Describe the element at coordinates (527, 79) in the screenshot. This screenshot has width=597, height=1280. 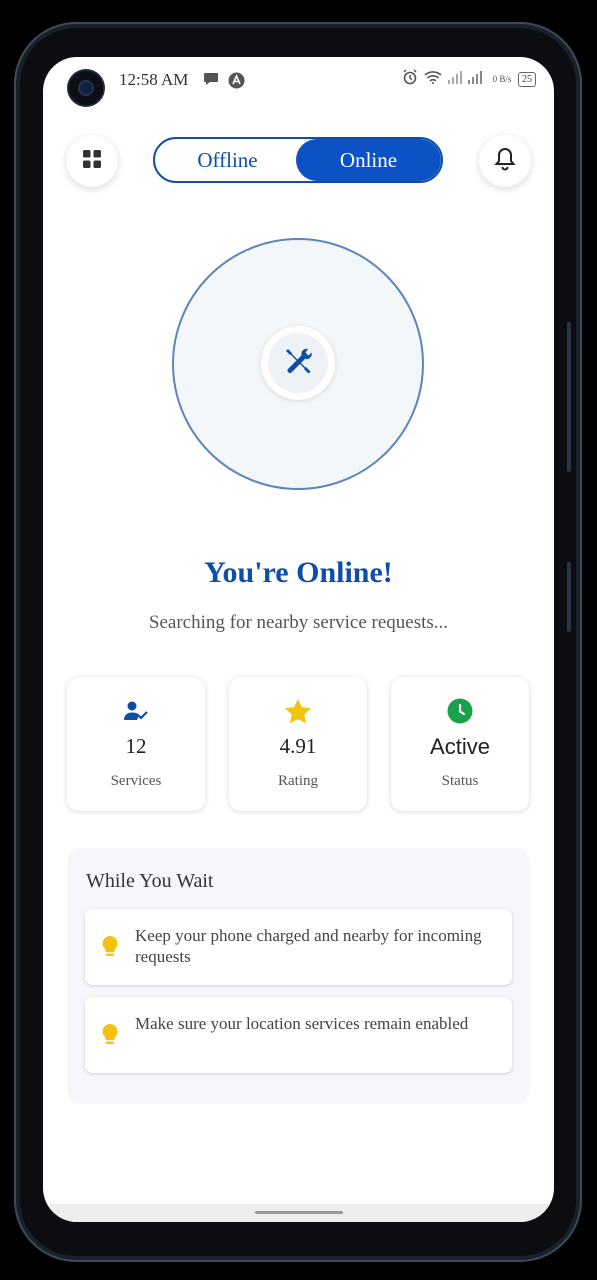
I see `battery-indicator: 25` at that location.